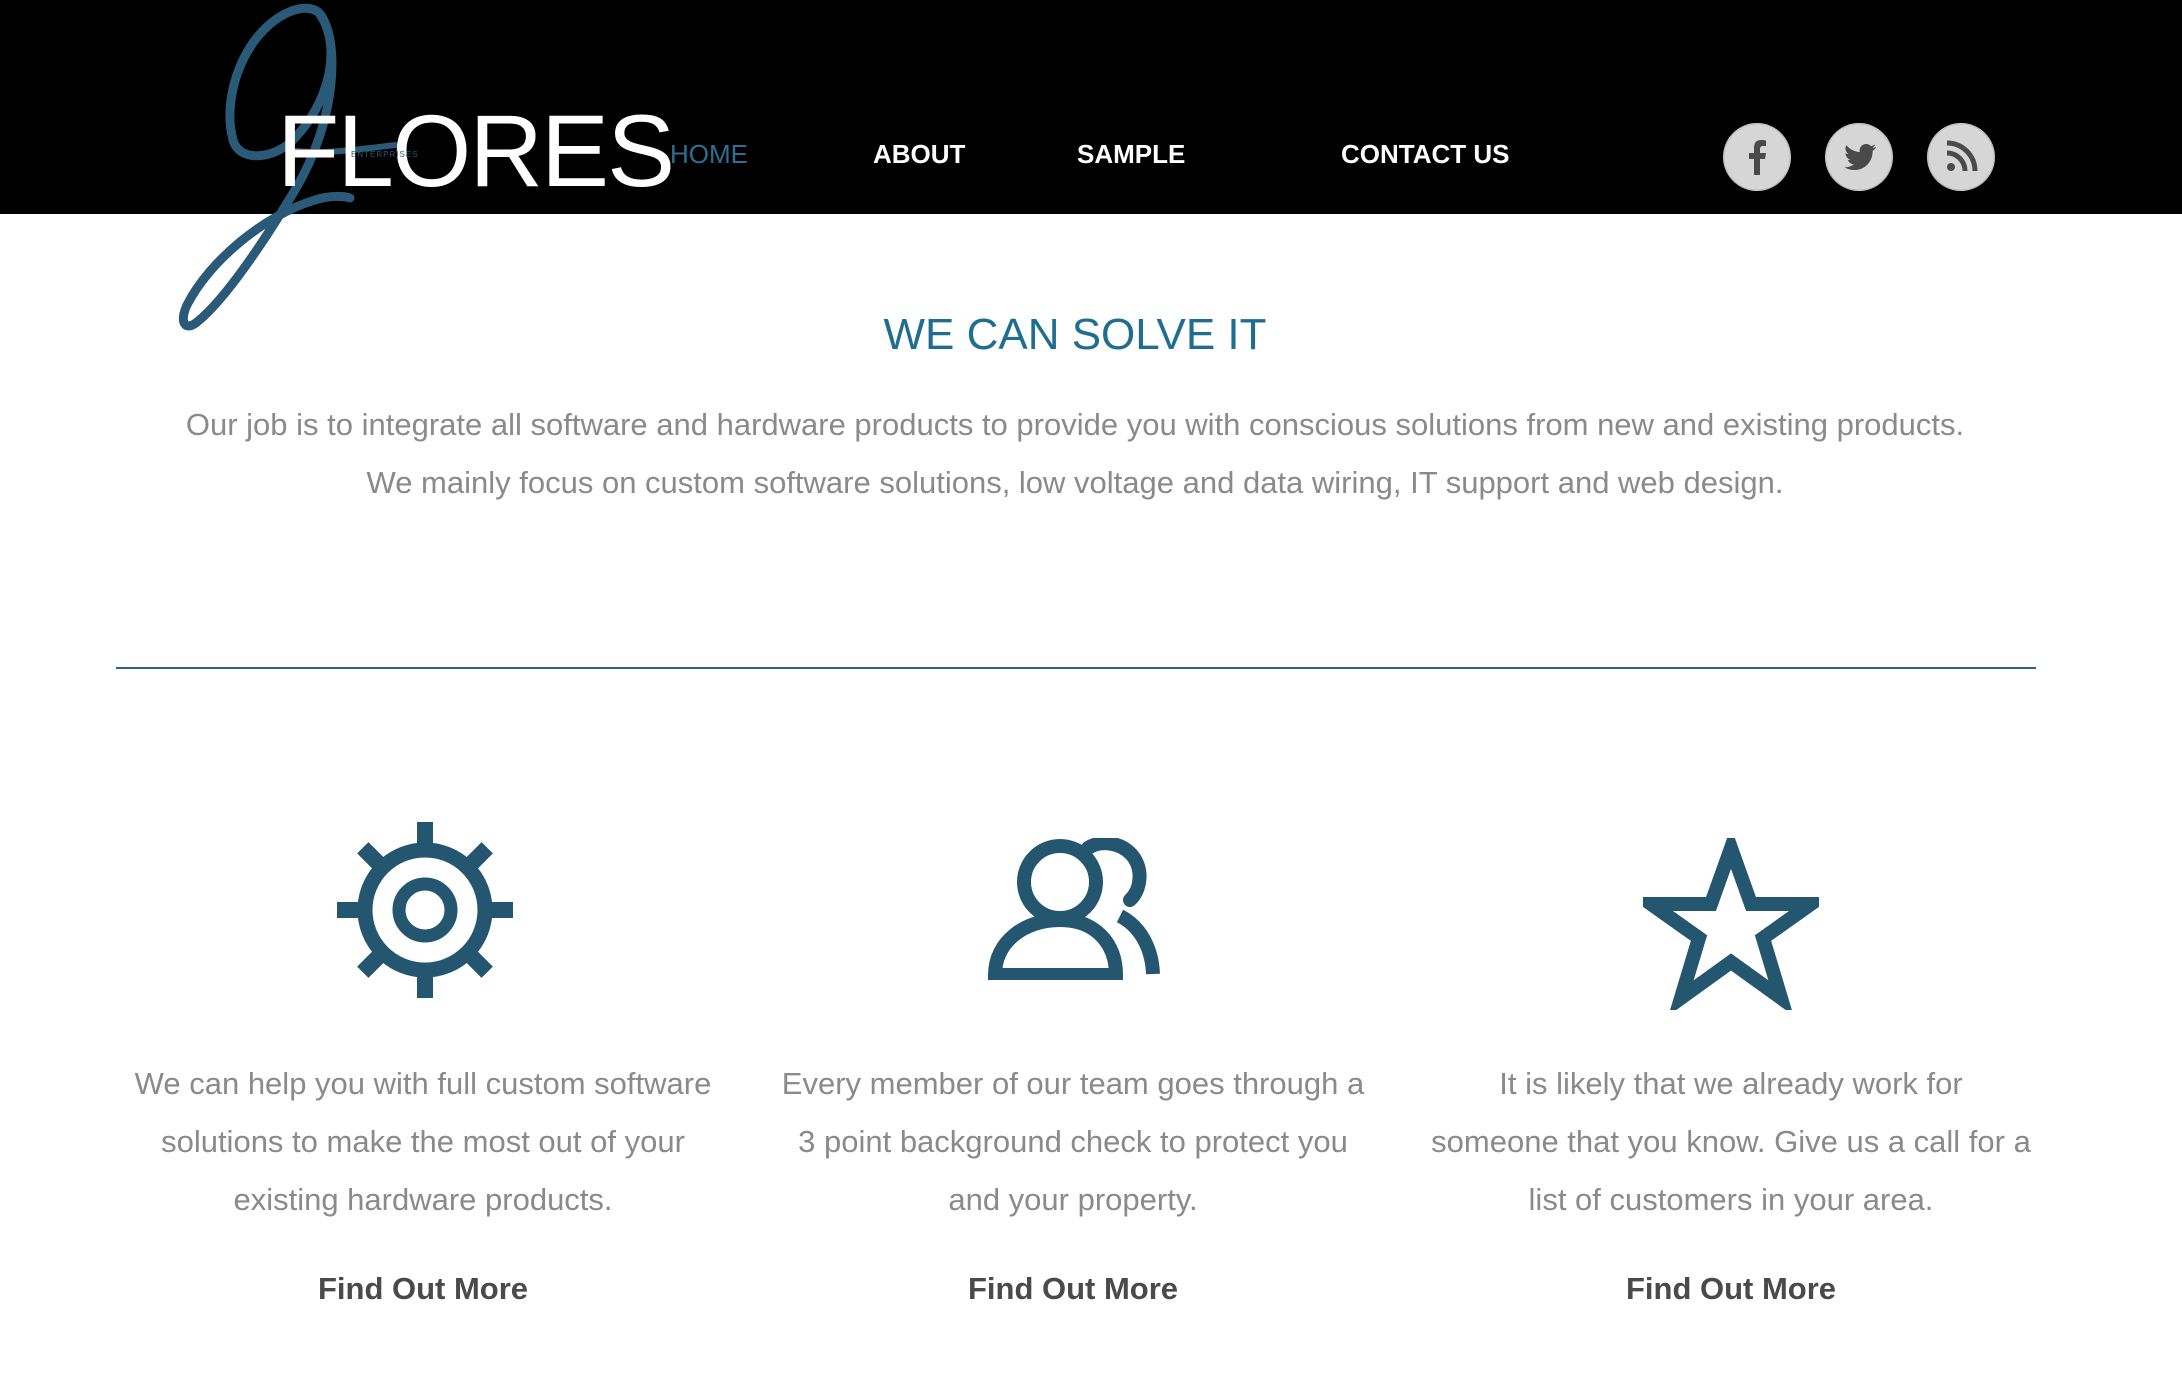 The width and height of the screenshot is (2182, 1393). I want to click on feature-1-line-3: existing hardware products., so click(423, 1199).